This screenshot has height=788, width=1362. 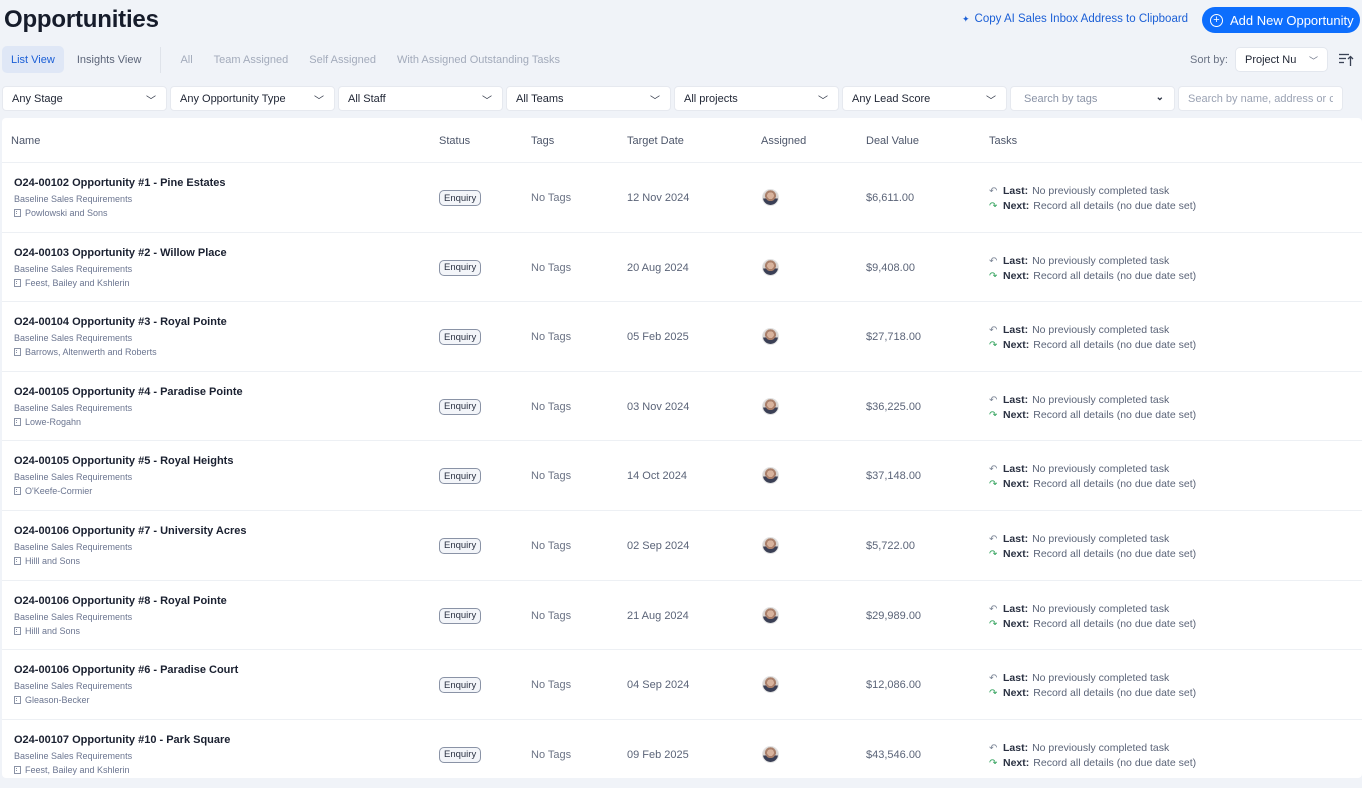 What do you see at coordinates (252, 98) in the screenshot?
I see `opportunity-type-filter: Any Opportunity Type ﹀` at bounding box center [252, 98].